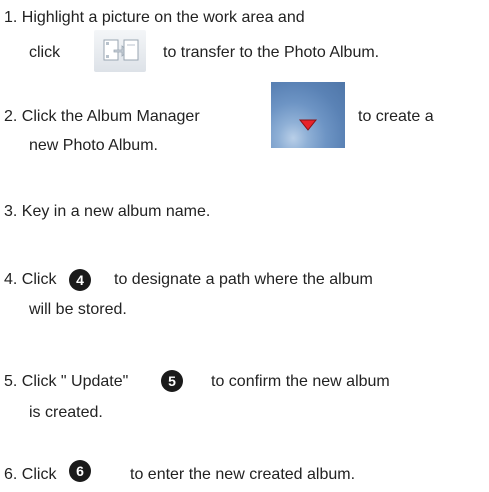  What do you see at coordinates (30, 279) in the screenshot?
I see `step-4-line-1: 4. Click` at bounding box center [30, 279].